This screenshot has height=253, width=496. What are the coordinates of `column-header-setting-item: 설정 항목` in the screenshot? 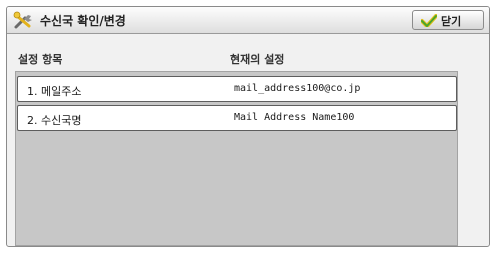 It's located at (40, 59).